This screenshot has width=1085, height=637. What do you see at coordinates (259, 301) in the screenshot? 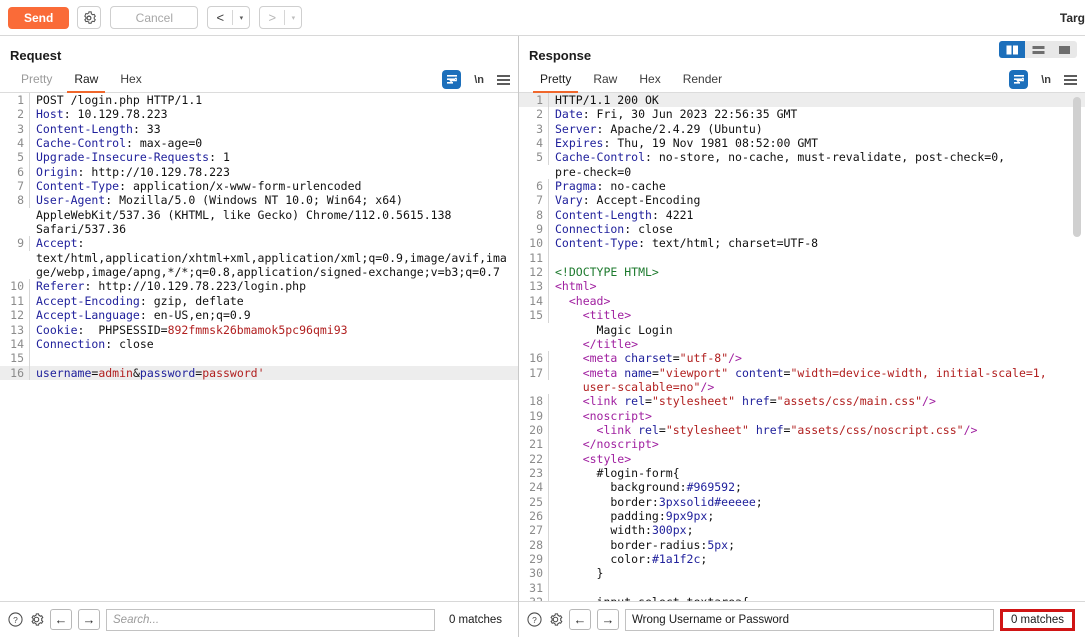
I see `code-line: 11 Accept-Encoding: gzip, deflate` at bounding box center [259, 301].